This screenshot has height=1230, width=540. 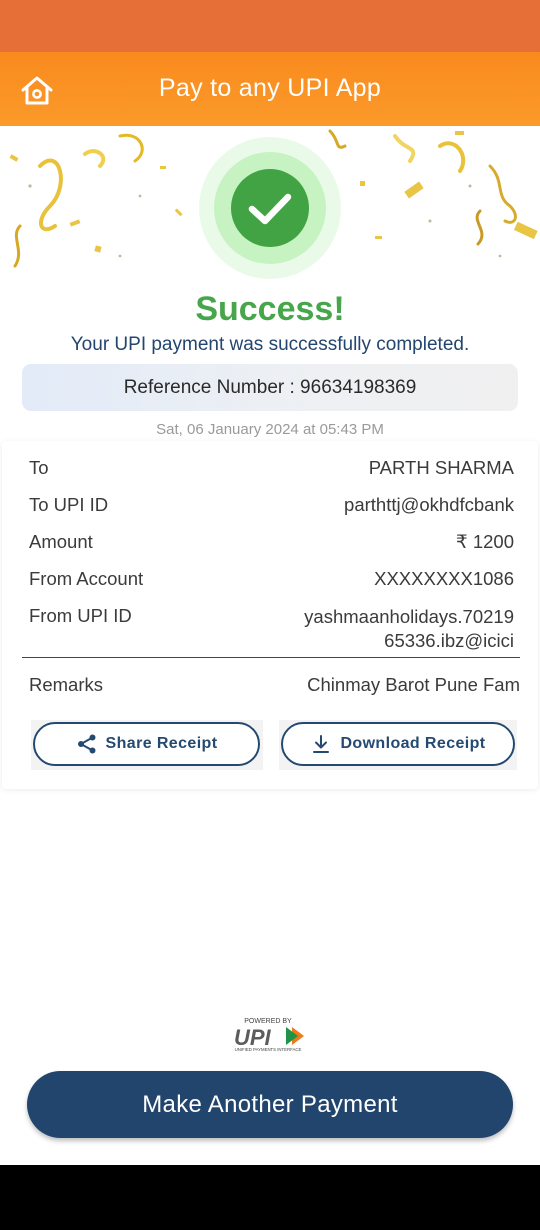 What do you see at coordinates (66, 684) in the screenshot?
I see `detail-label: Remarks` at bounding box center [66, 684].